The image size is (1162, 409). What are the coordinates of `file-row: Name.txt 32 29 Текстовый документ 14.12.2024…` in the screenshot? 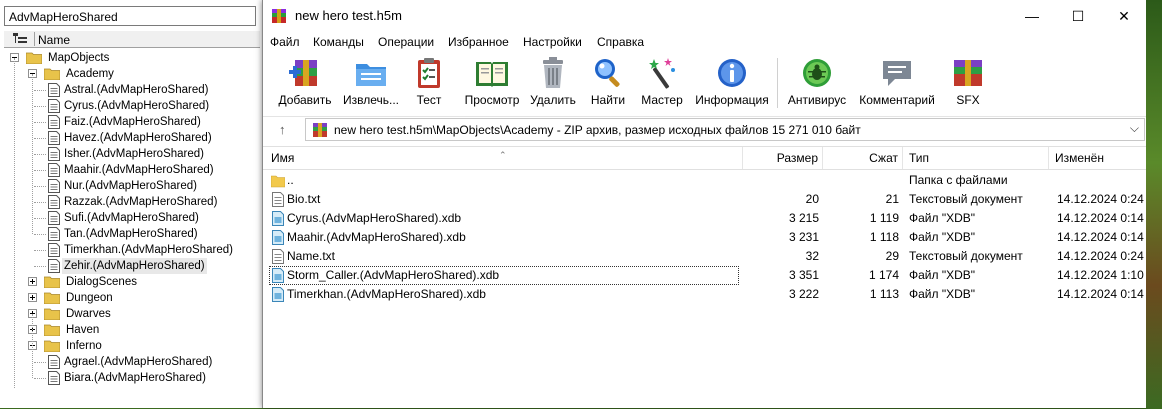 It's located at (705, 256).